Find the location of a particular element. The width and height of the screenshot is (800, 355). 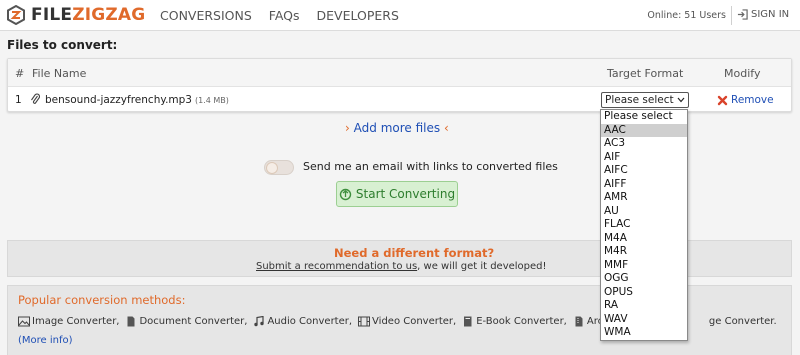

format-option-au: AU is located at coordinates (644, 212).